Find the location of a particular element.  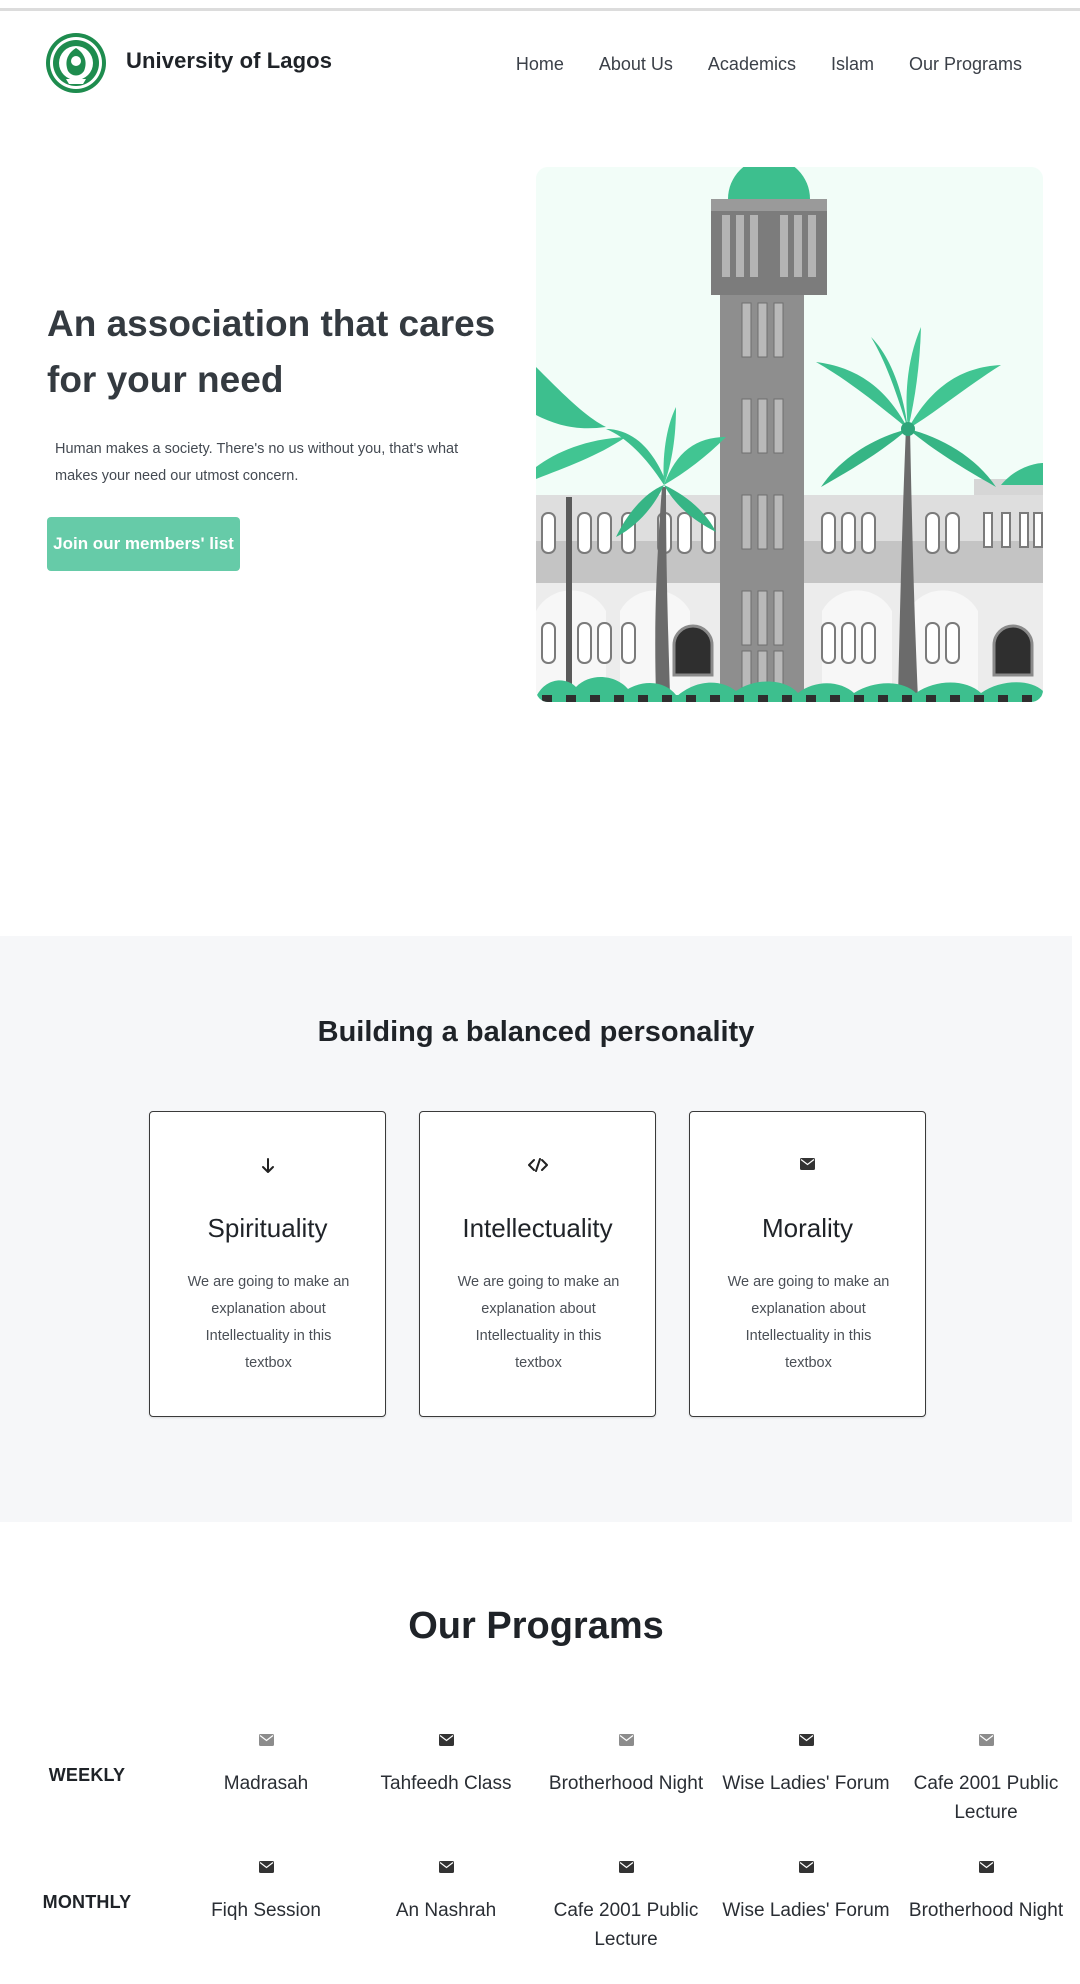

brand-name: University of Lagos is located at coordinates (229, 61).